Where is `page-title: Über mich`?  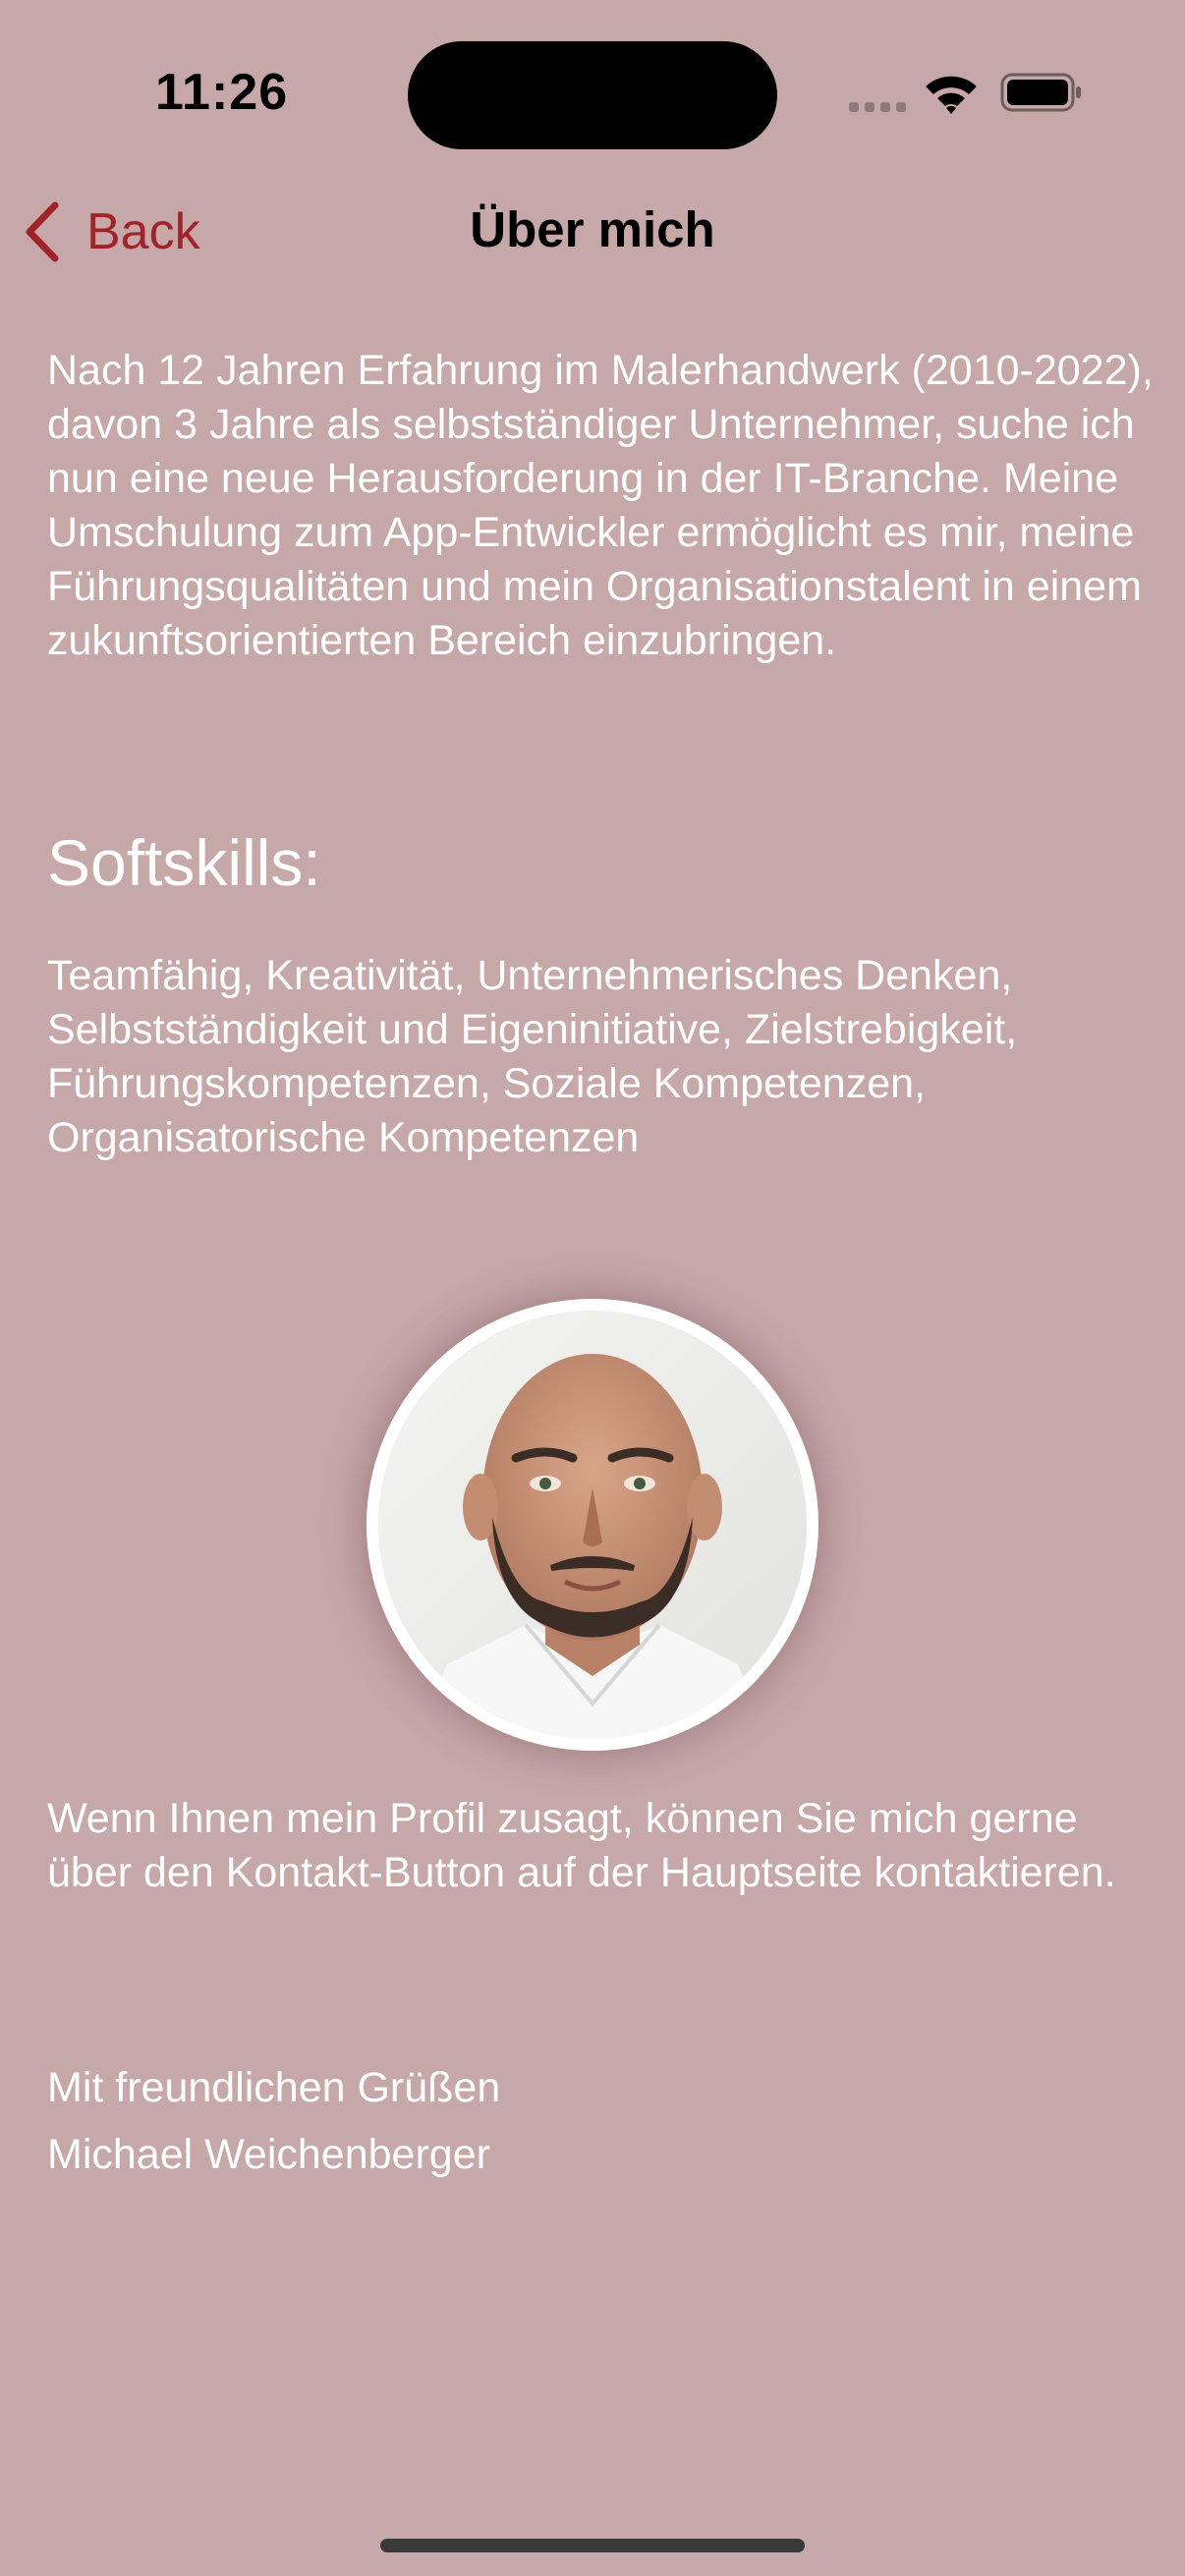
page-title: Über mich is located at coordinates (592, 229).